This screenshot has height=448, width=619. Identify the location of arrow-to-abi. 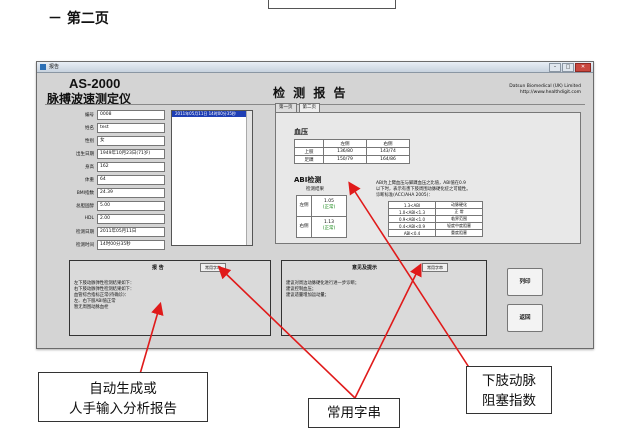
(410, 277).